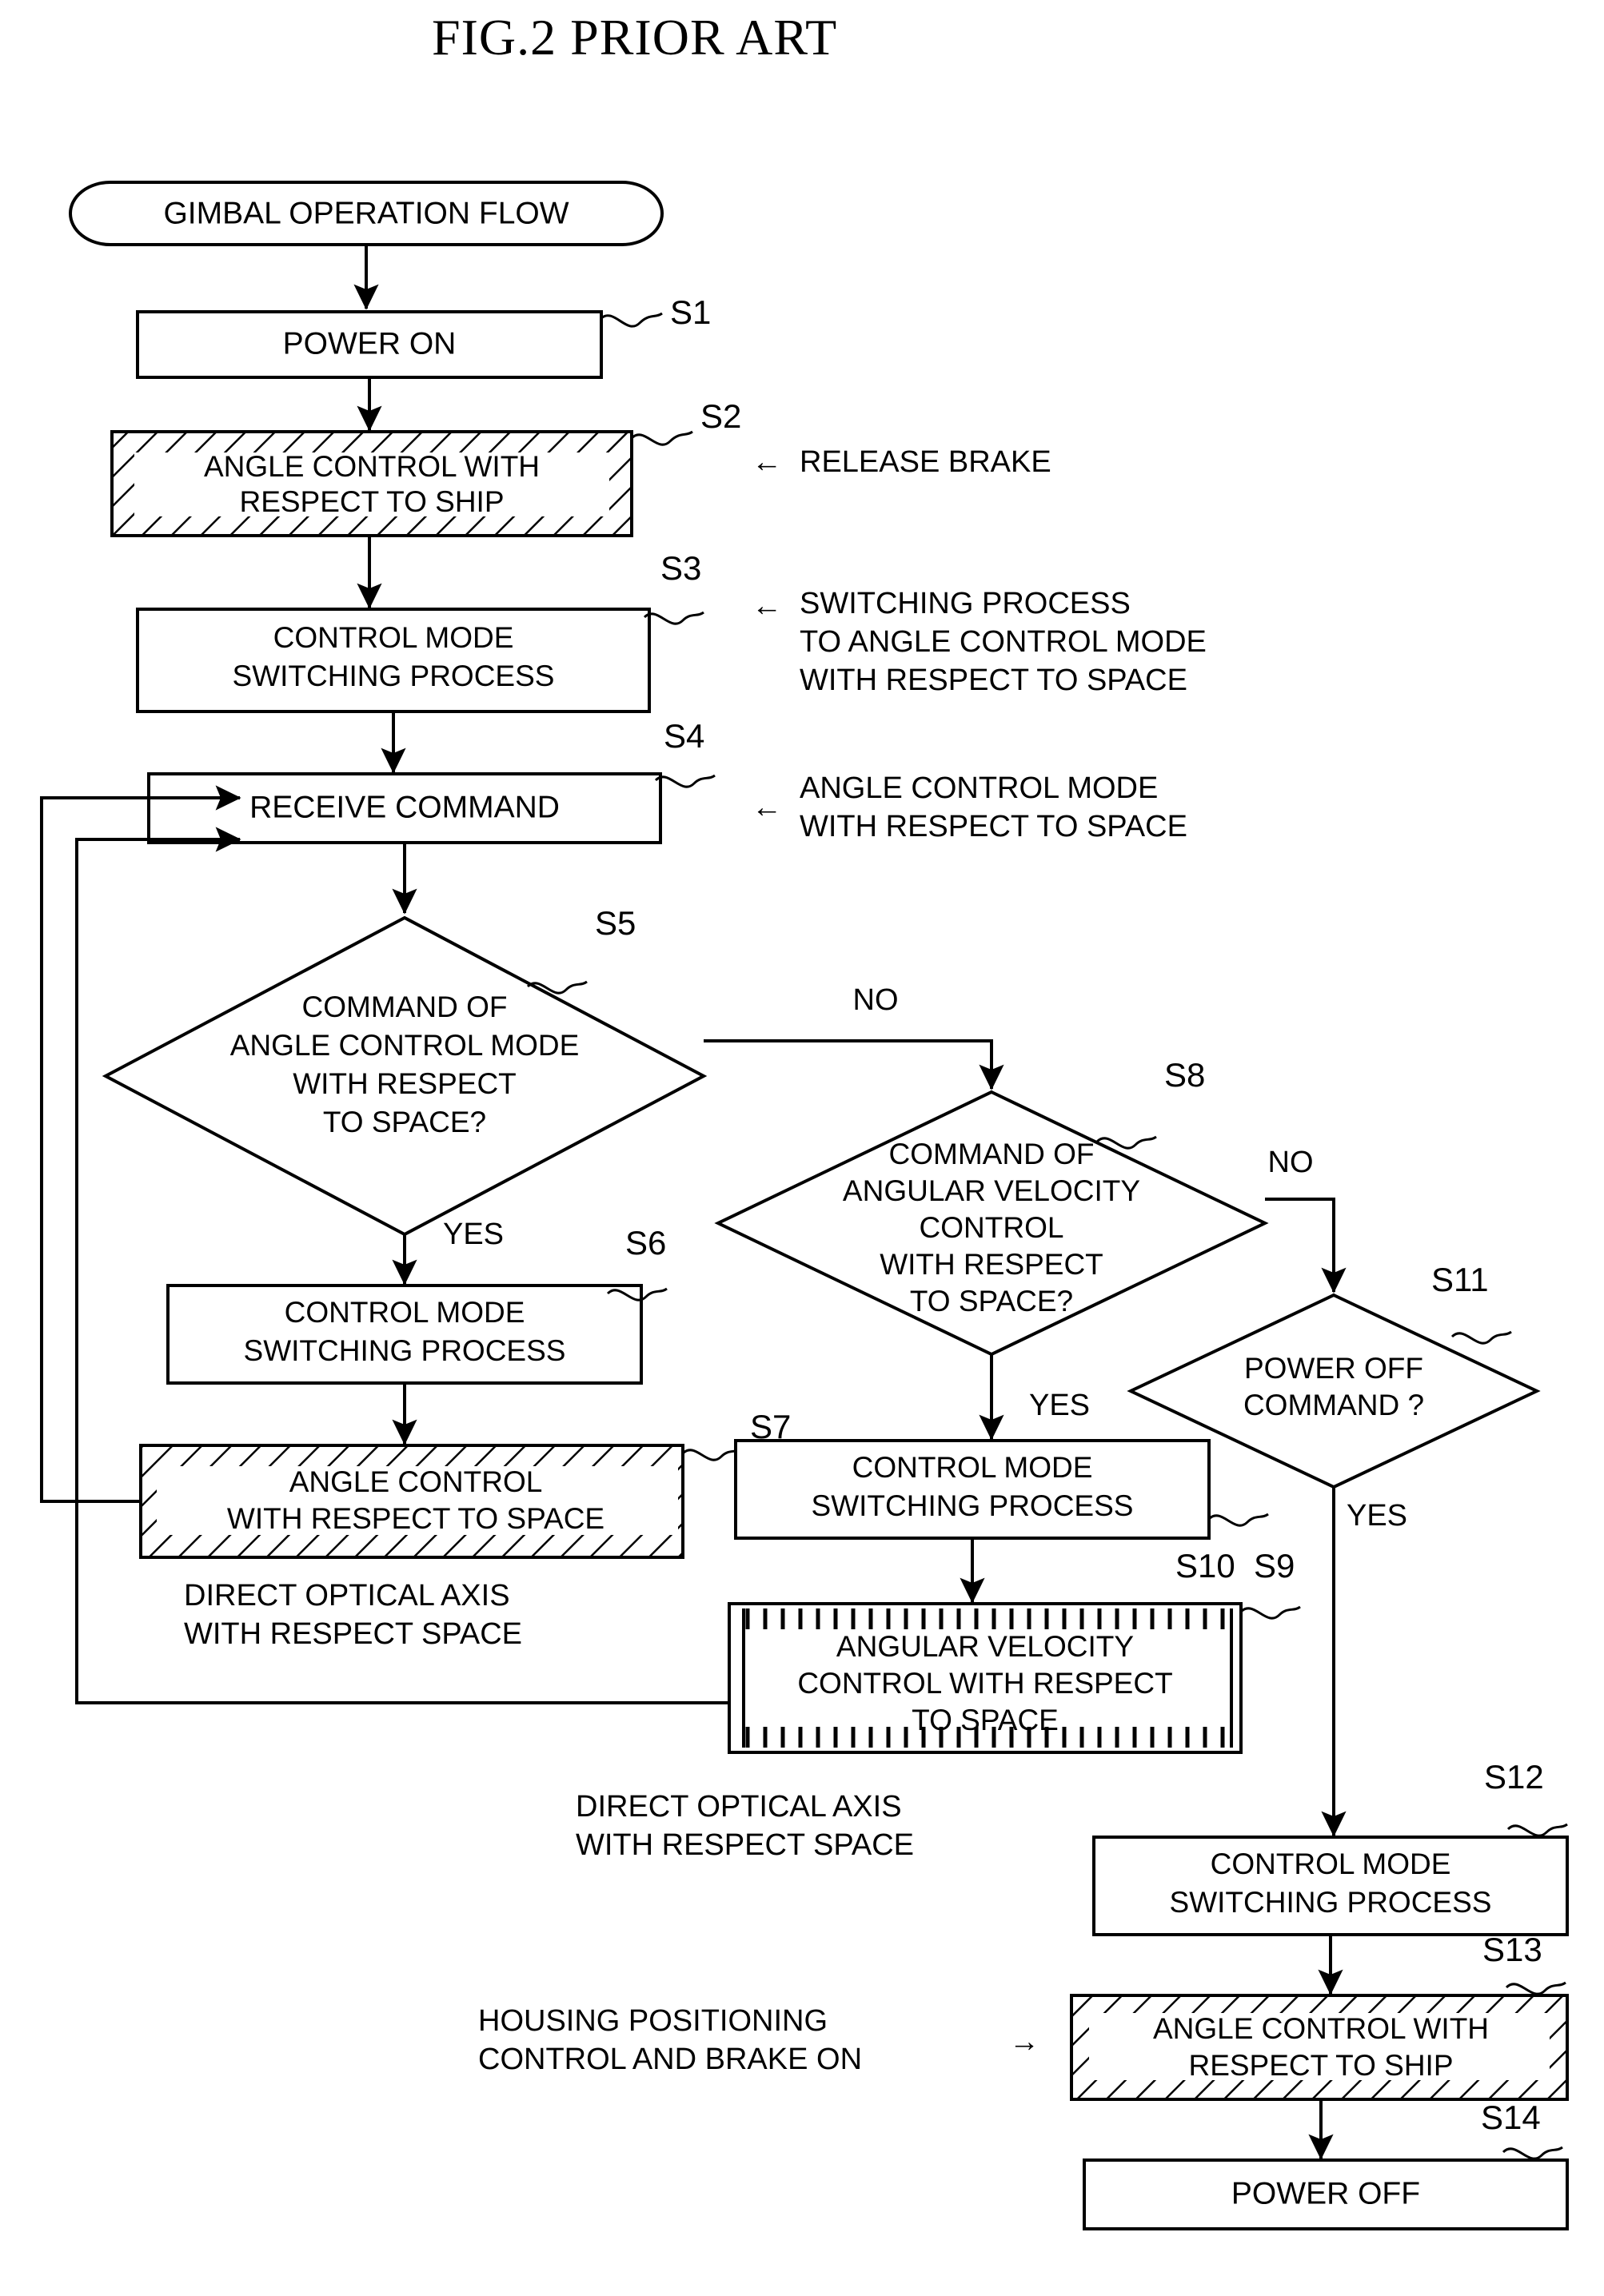 Image resolution: width=1604 pixels, height=2296 pixels. What do you see at coordinates (690, 312) in the screenshot?
I see `ref-s1: S1` at bounding box center [690, 312].